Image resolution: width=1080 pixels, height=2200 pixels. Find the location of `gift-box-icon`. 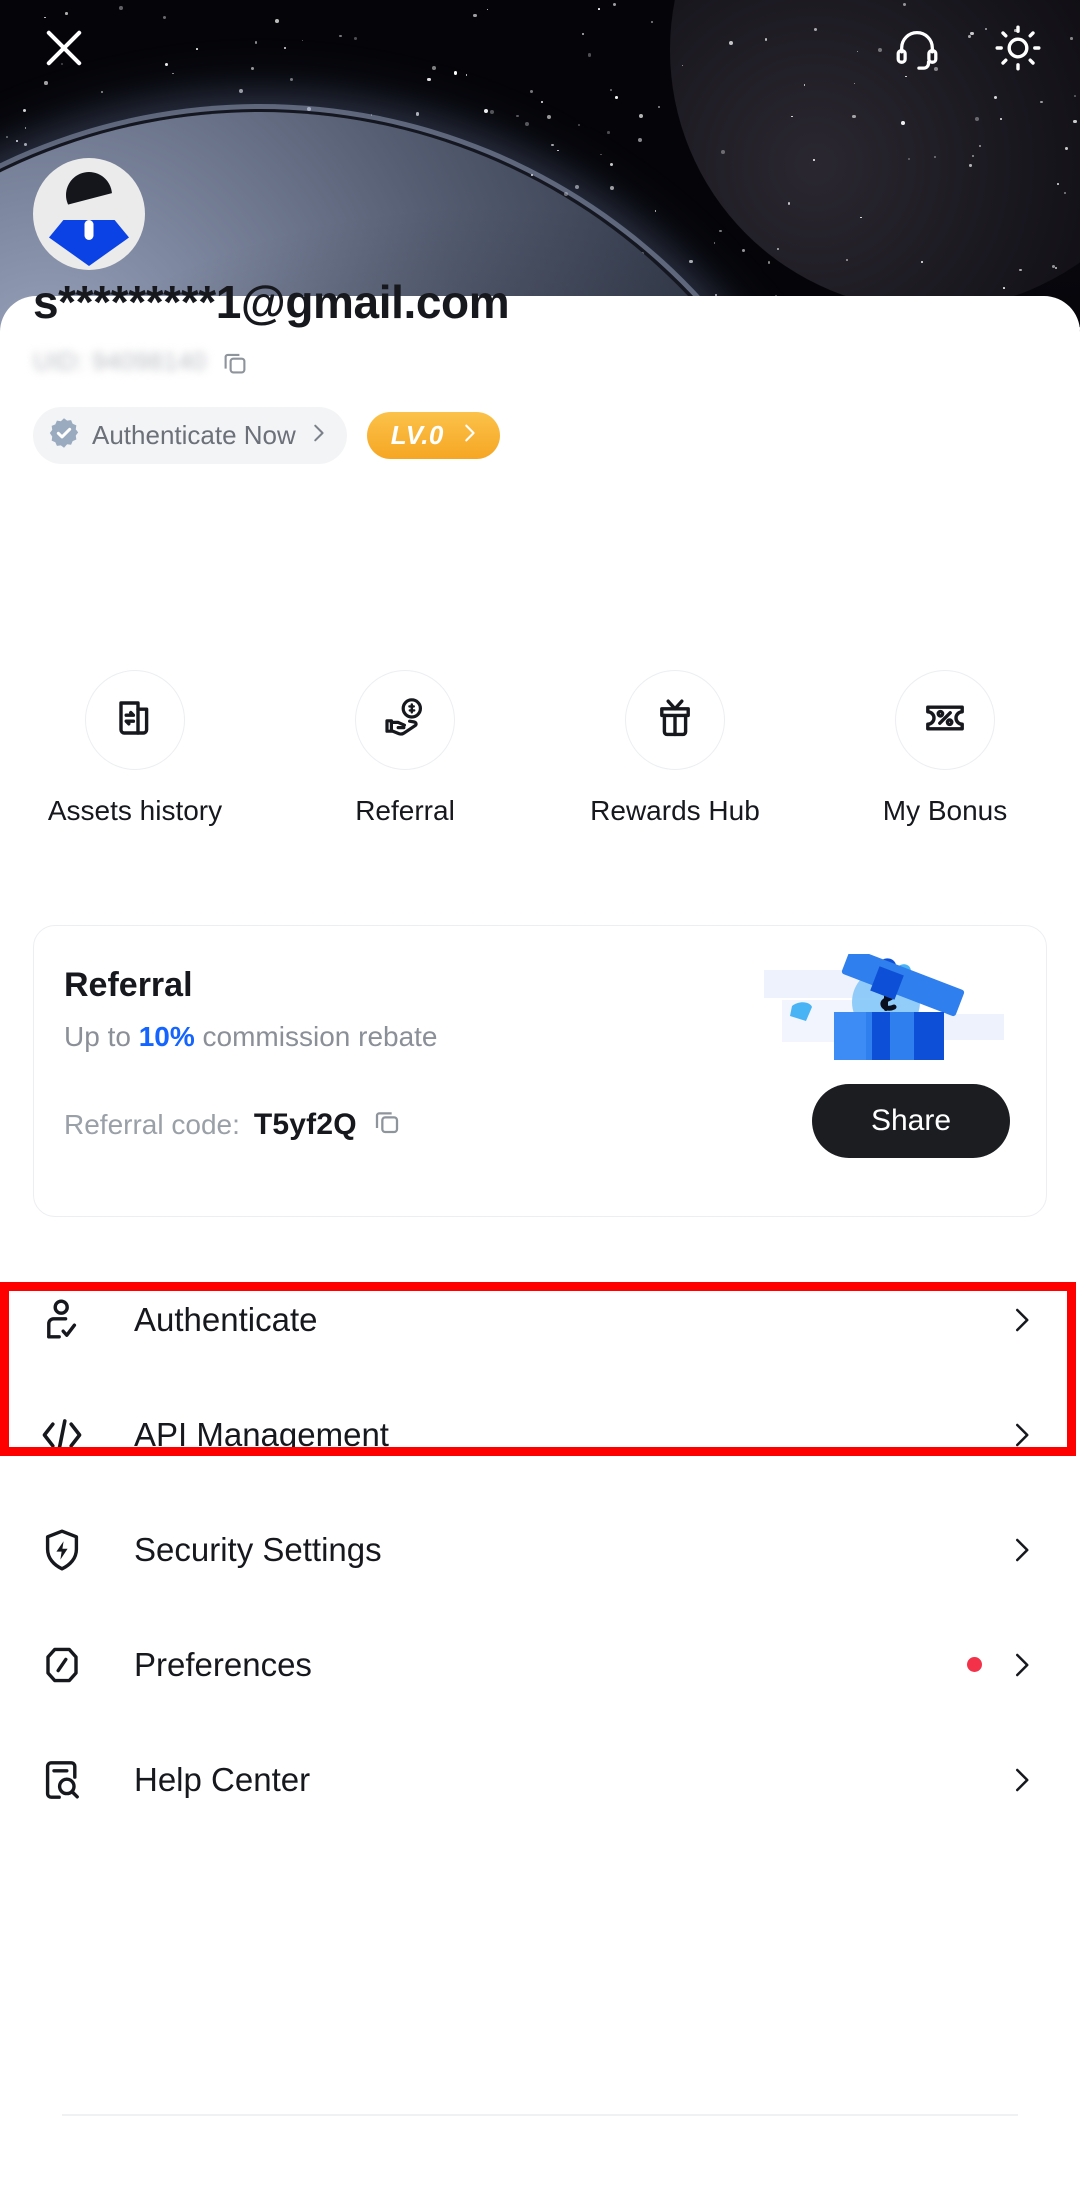

gift-box-icon is located at coordinates (675, 720).